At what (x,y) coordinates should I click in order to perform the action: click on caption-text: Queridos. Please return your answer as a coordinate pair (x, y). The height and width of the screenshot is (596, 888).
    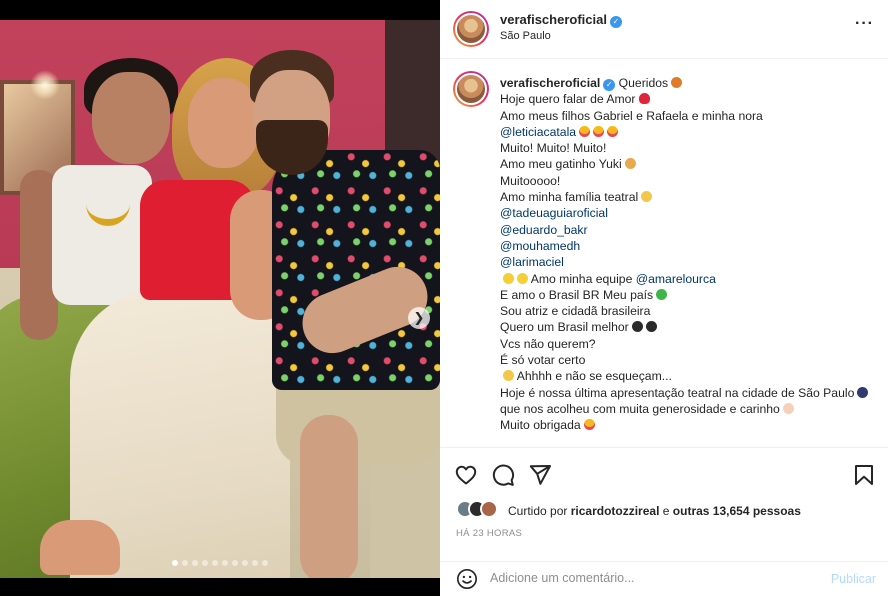
    Looking at the image, I should click on (643, 83).